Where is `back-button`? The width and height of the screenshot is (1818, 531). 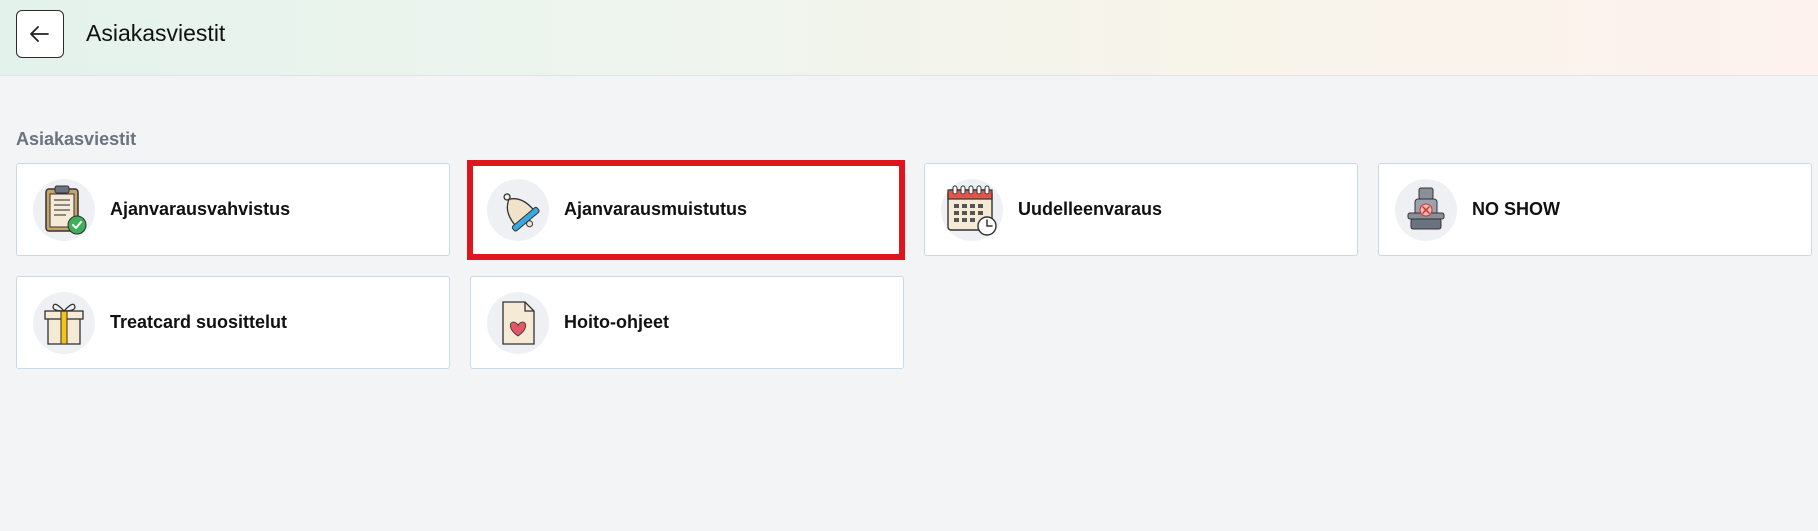 back-button is located at coordinates (40, 34).